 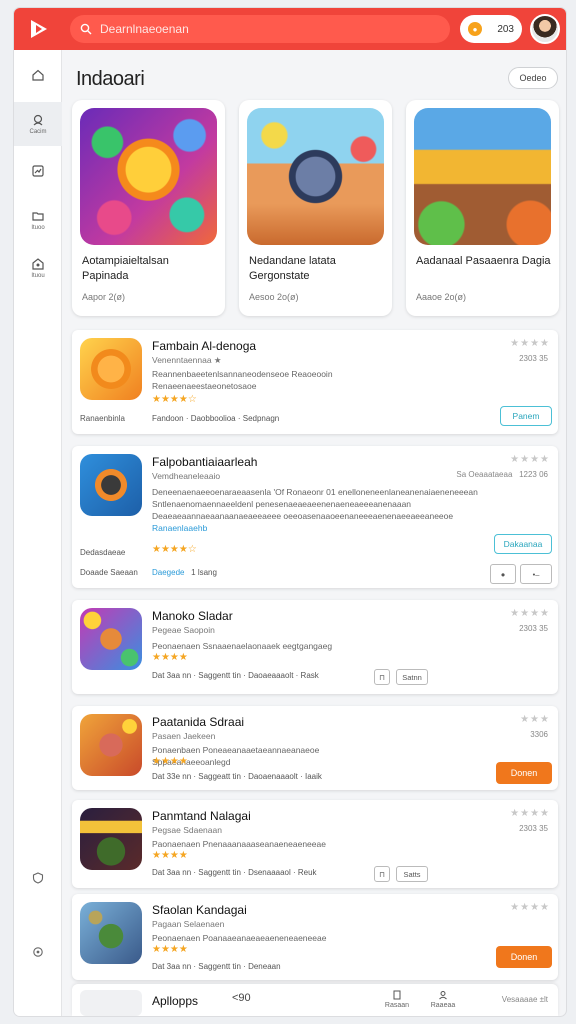 I want to click on sidebar-settings, so click(x=38, y=952).